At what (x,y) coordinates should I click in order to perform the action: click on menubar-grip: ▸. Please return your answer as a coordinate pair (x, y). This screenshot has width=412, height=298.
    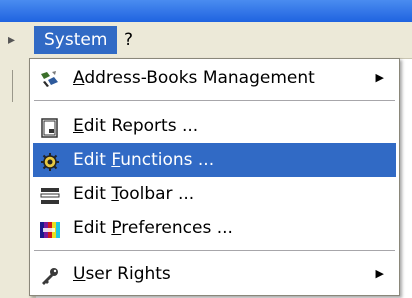
    Looking at the image, I should click on (12, 40).